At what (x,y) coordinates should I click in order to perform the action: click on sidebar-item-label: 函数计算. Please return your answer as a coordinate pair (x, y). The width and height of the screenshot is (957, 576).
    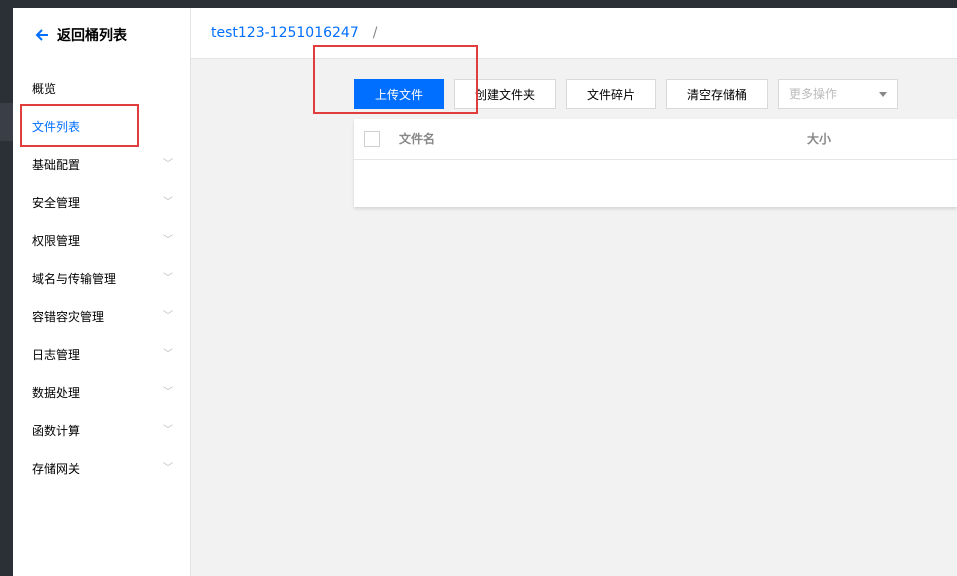
    Looking at the image, I should click on (56, 431).